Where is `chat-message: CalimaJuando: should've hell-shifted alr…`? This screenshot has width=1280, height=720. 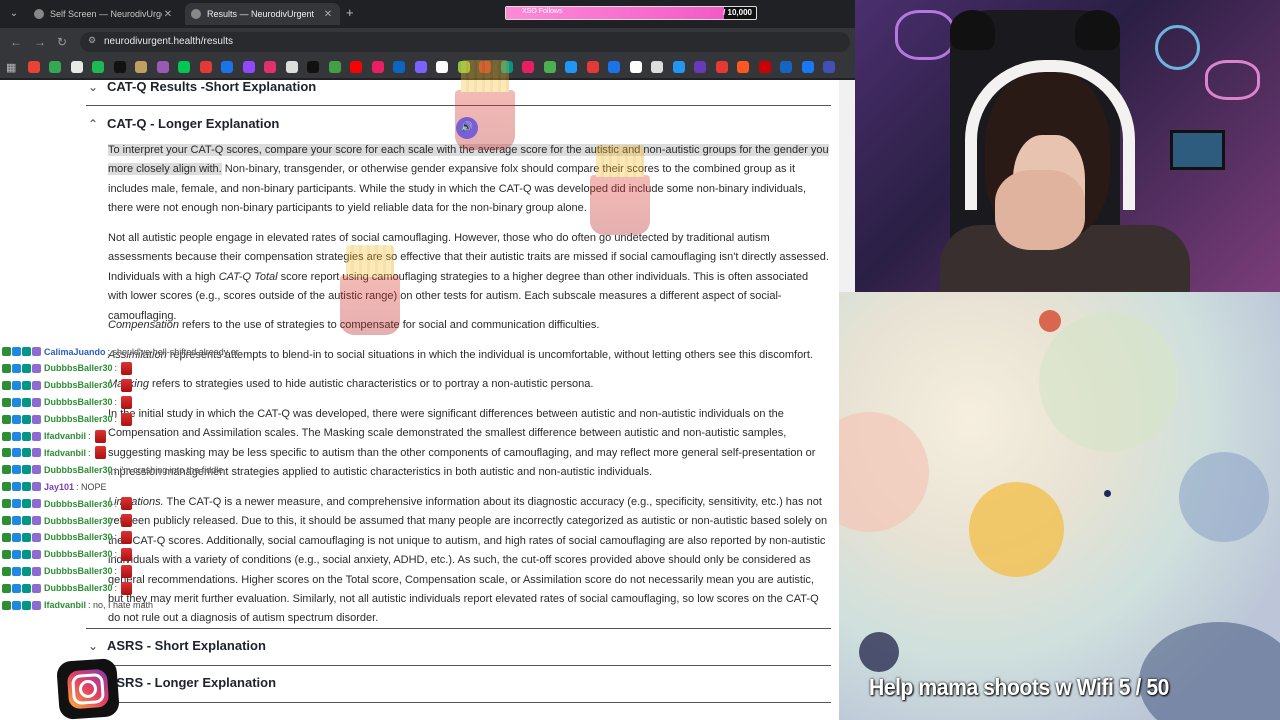 chat-message: CalimaJuando: should've hell-shifted alr… is located at coordinates (120, 351).